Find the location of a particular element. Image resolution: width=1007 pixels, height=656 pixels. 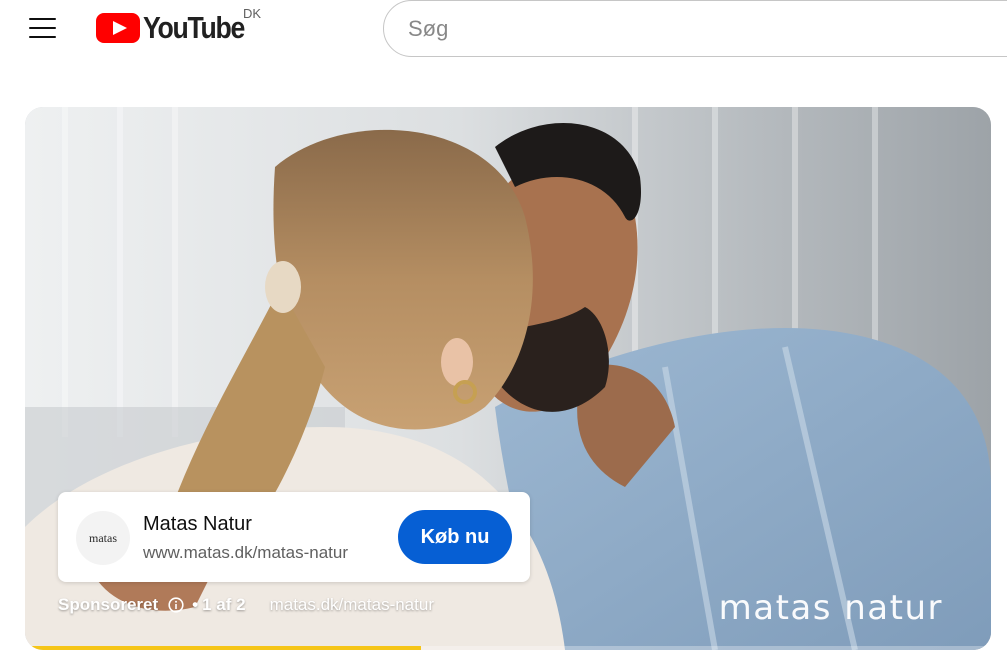

search-box is located at coordinates (695, 28).